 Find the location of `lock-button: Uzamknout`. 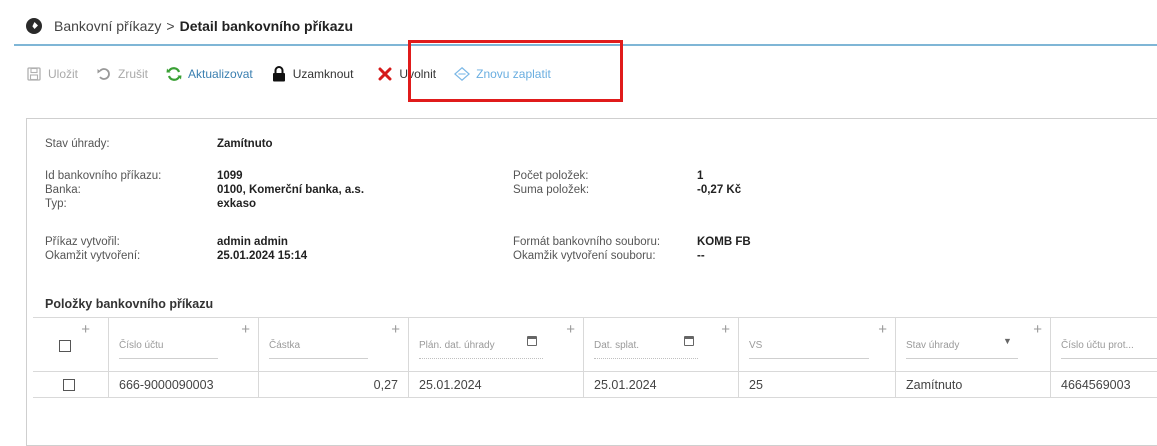

lock-button: Uzamknout is located at coordinates (312, 74).